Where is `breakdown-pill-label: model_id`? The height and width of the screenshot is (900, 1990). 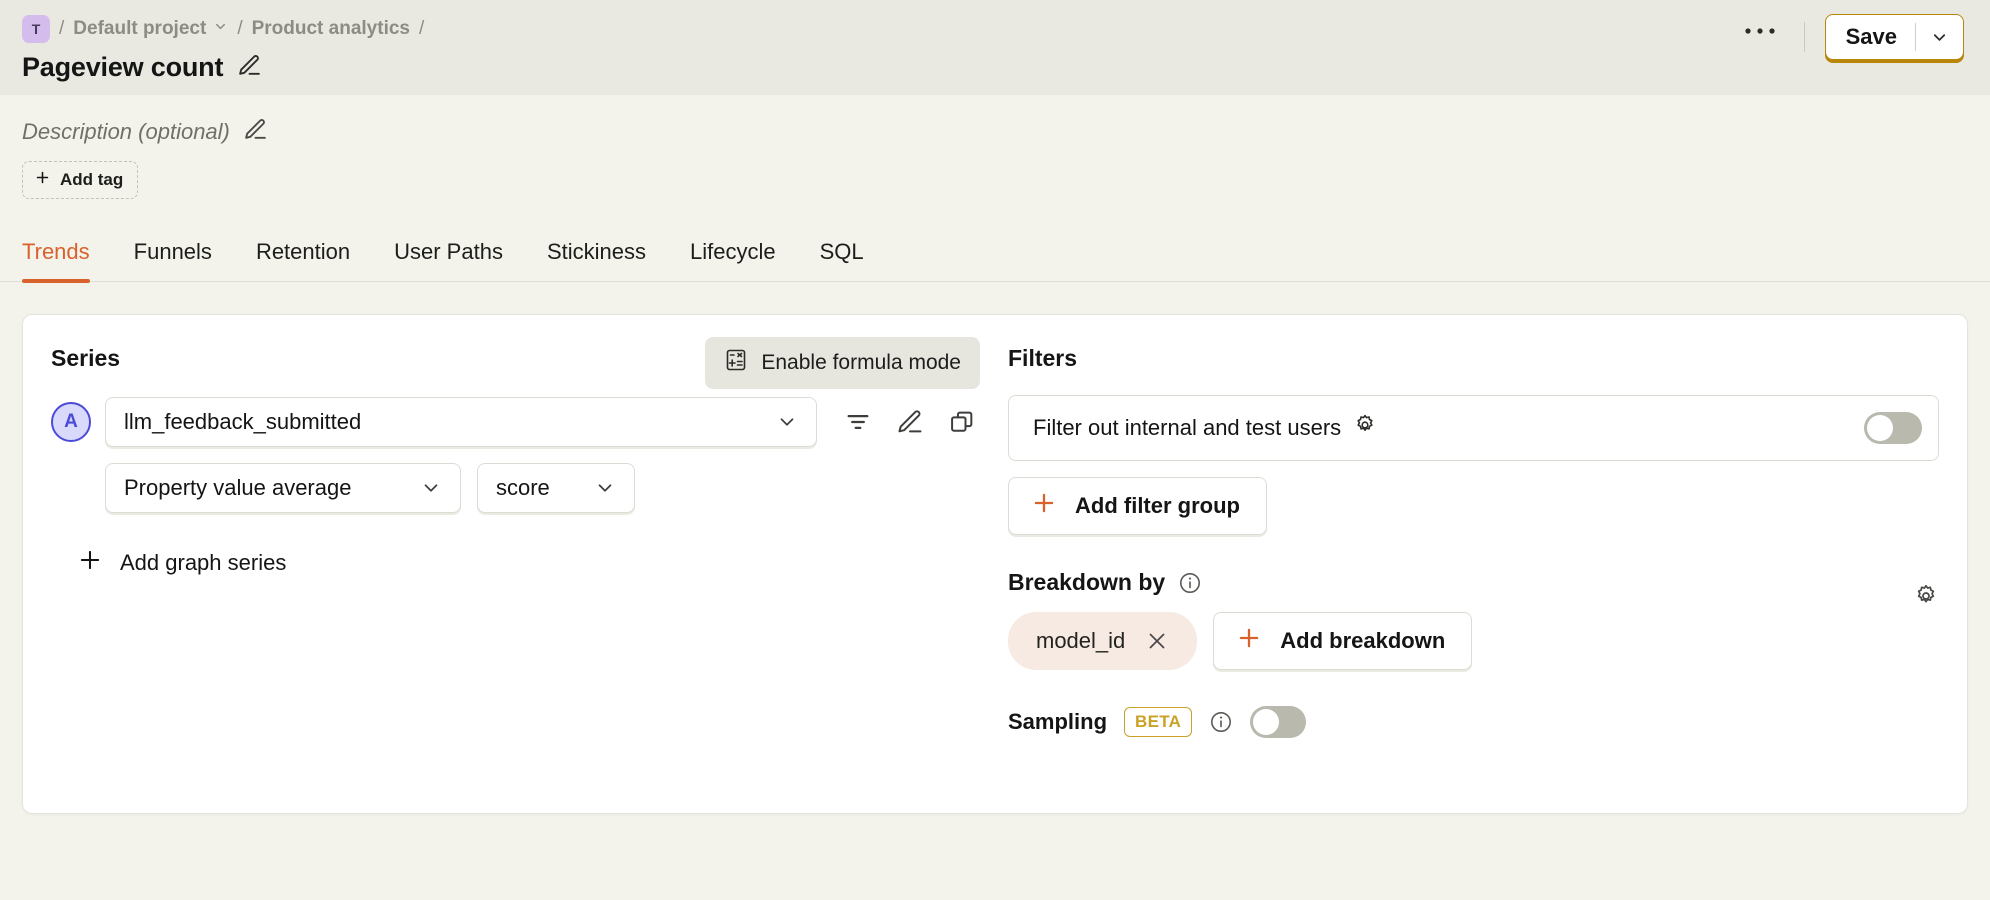
breakdown-pill-label: model_id is located at coordinates (1081, 640).